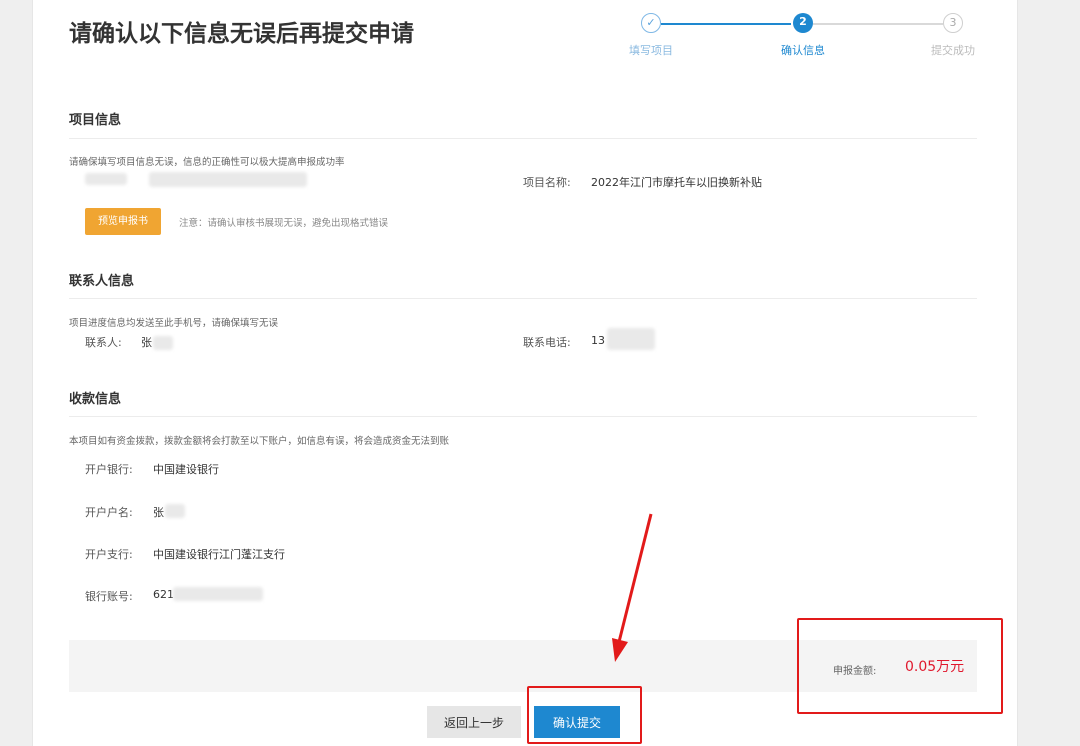 This screenshot has height=746, width=1080. I want to click on account-number-label: 银行账号:, so click(109, 596).